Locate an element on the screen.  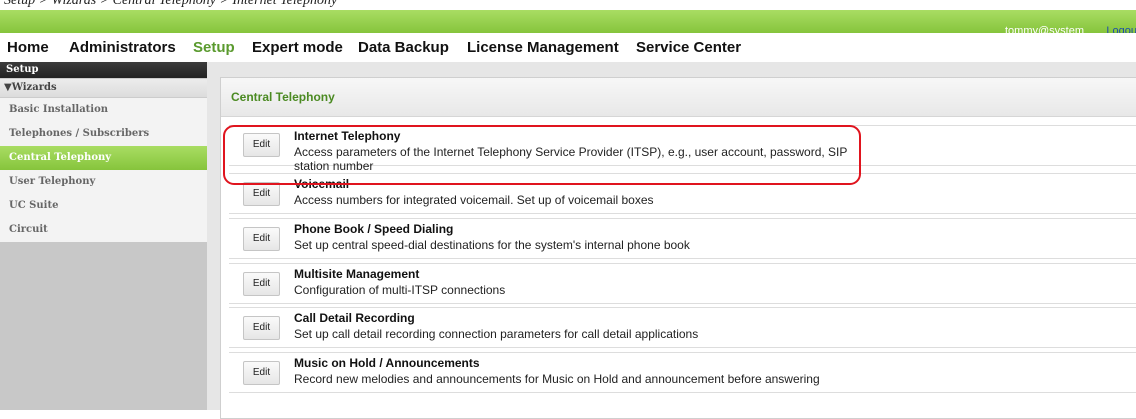
row-title: Call Detail Recording is located at coordinates (354, 318).